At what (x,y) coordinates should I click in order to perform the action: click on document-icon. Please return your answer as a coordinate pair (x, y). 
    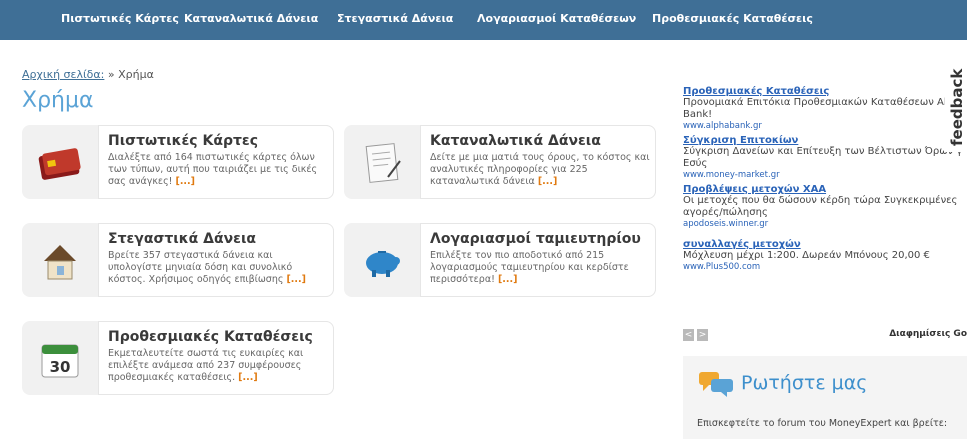
    Looking at the image, I should click on (383, 163).